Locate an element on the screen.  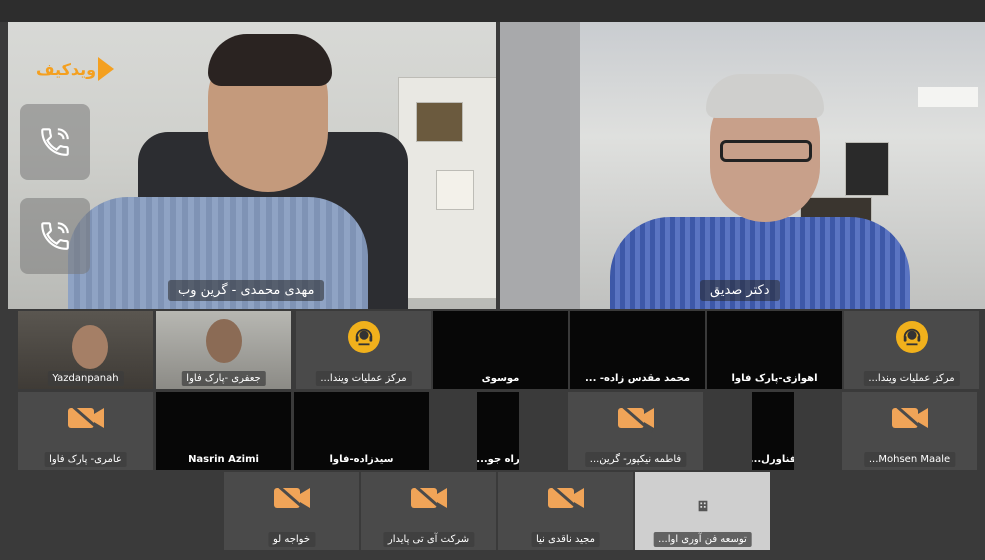
app-logo: ویدکیف is located at coordinates (75, 69).